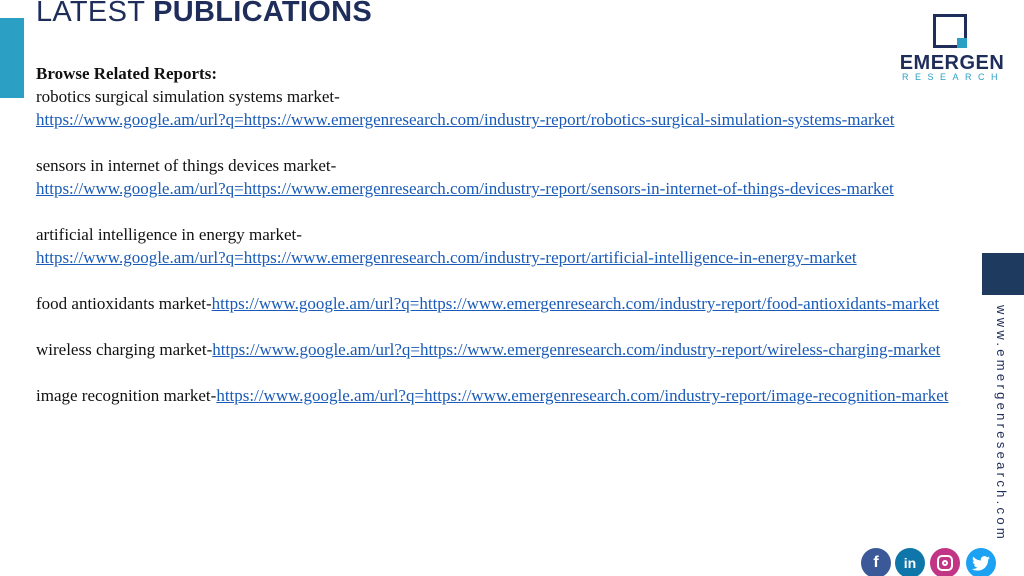  What do you see at coordinates (126, 73) in the screenshot?
I see `related-reports-heading: Browse Related Reports:` at bounding box center [126, 73].